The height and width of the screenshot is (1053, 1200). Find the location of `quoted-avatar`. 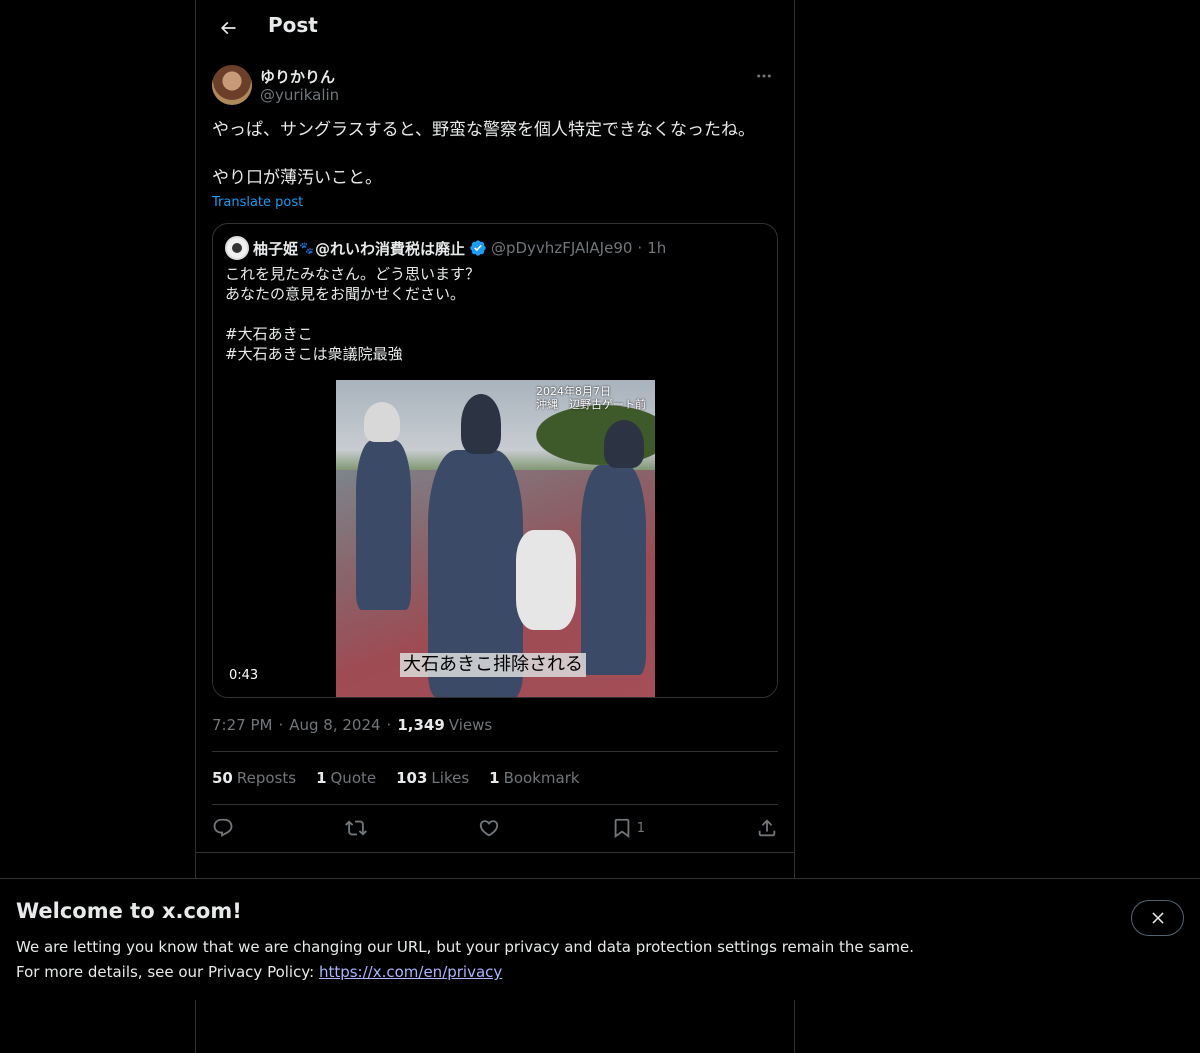

quoted-avatar is located at coordinates (237, 248).